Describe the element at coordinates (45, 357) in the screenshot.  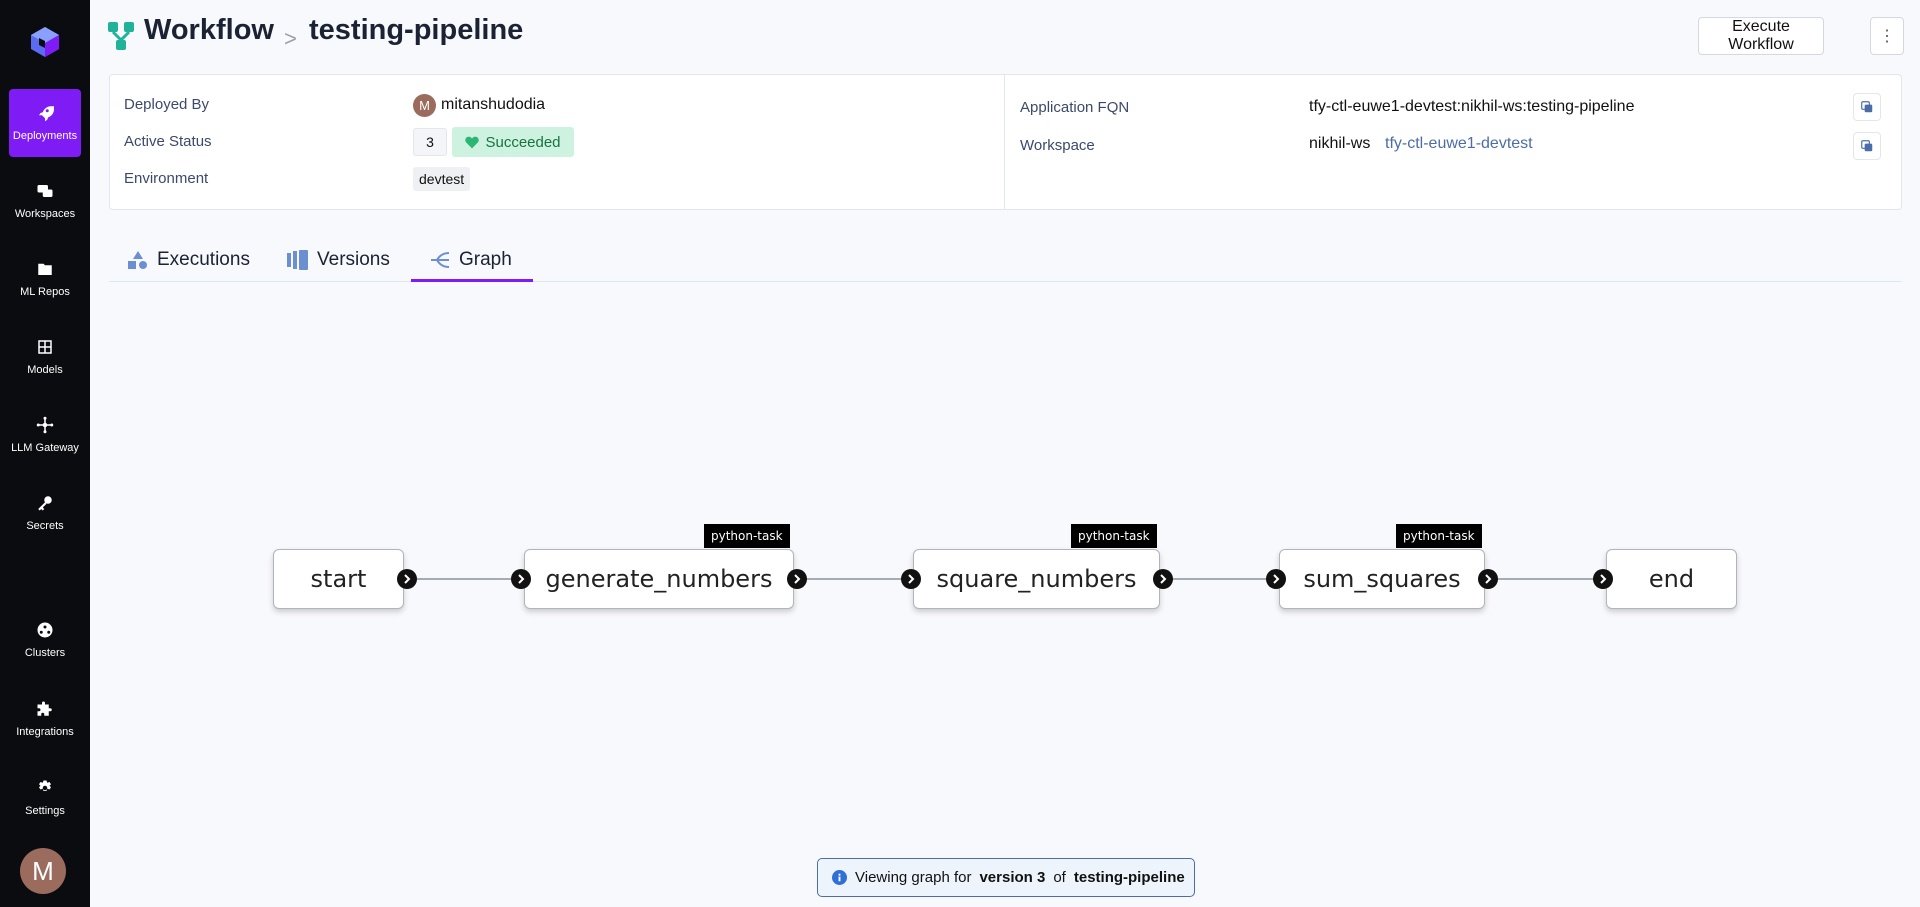
I see `sidebar-item-models: Models` at that location.